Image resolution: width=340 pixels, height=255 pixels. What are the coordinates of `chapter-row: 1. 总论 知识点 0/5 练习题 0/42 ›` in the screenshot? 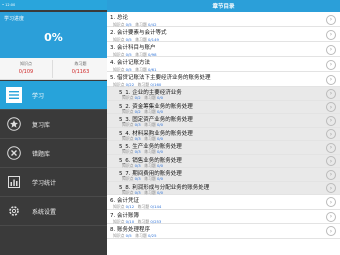 It's located at (223, 19).